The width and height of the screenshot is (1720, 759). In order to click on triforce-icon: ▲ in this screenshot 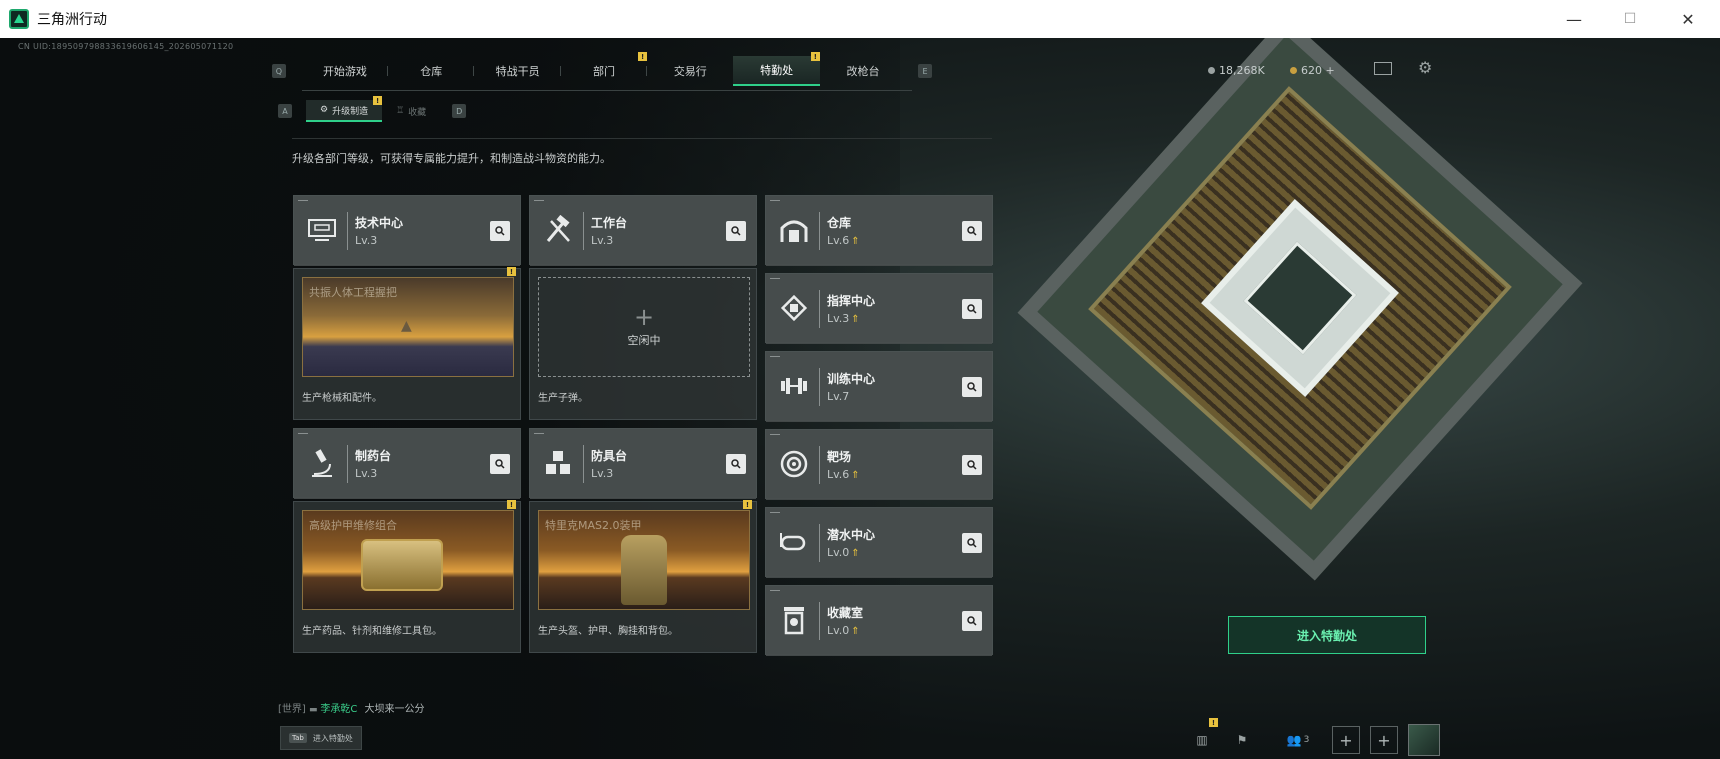, I will do `click(406, 326)`.